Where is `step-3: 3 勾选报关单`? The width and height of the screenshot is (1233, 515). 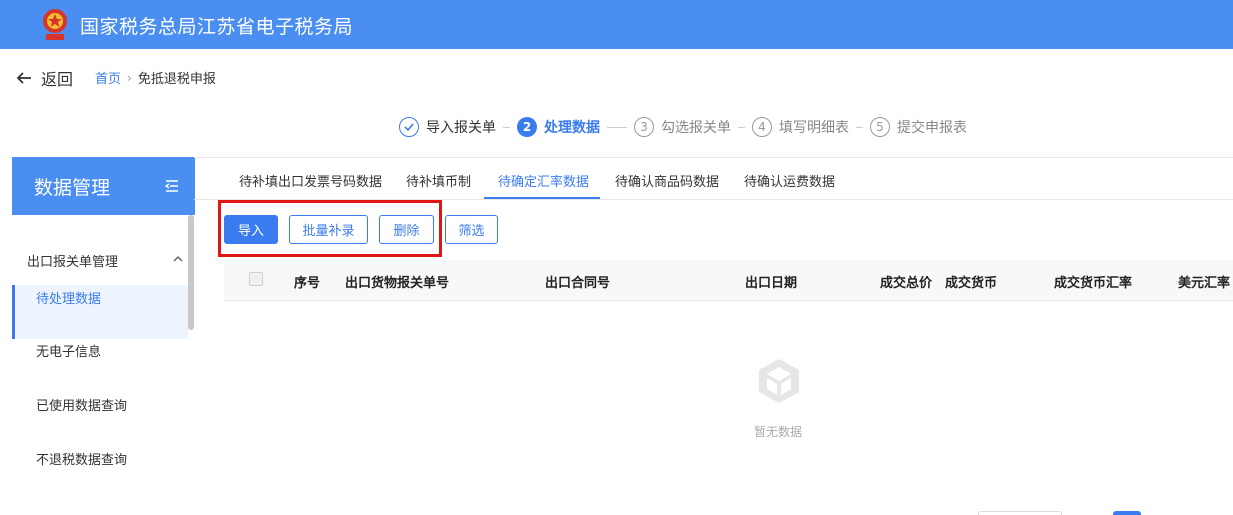 step-3: 3 勾选报关单 is located at coordinates (682, 127).